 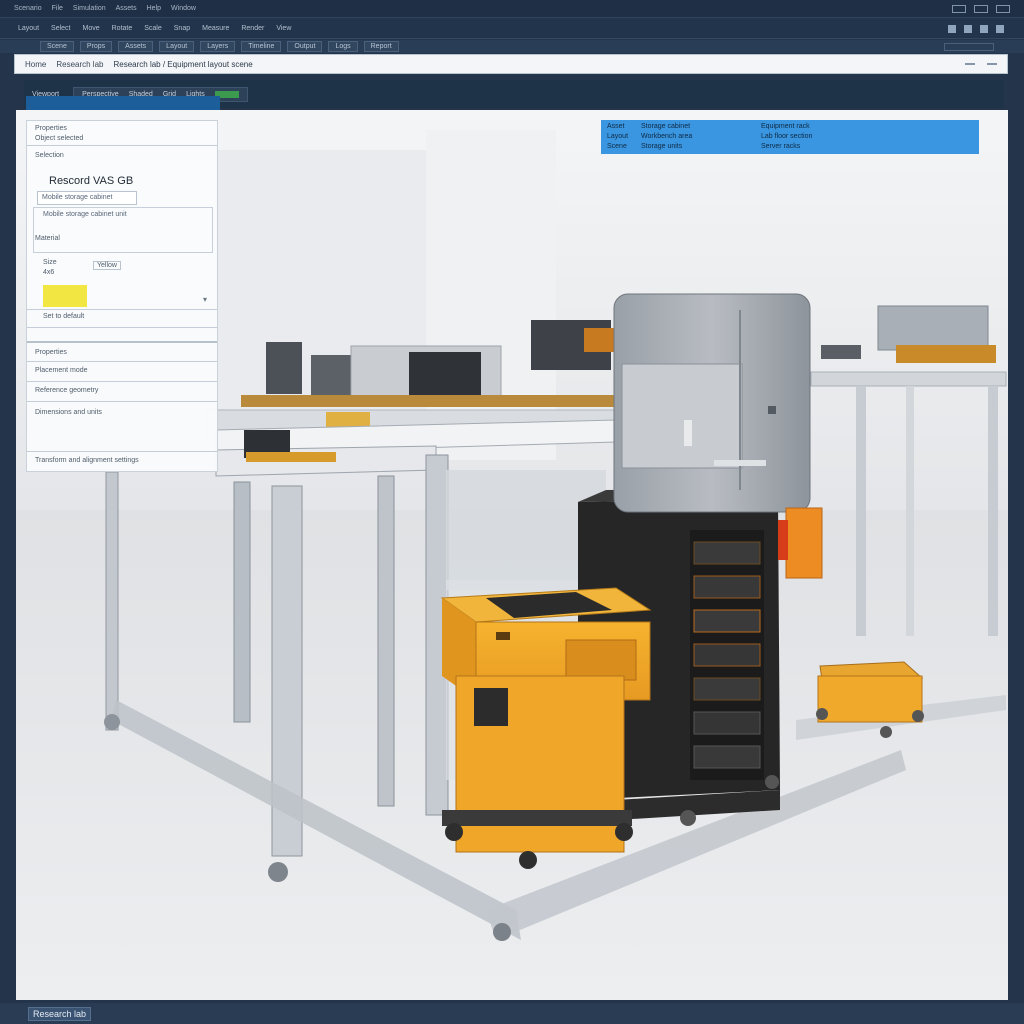 What do you see at coordinates (959, 8) in the screenshot?
I see `minimize-icon` at bounding box center [959, 8].